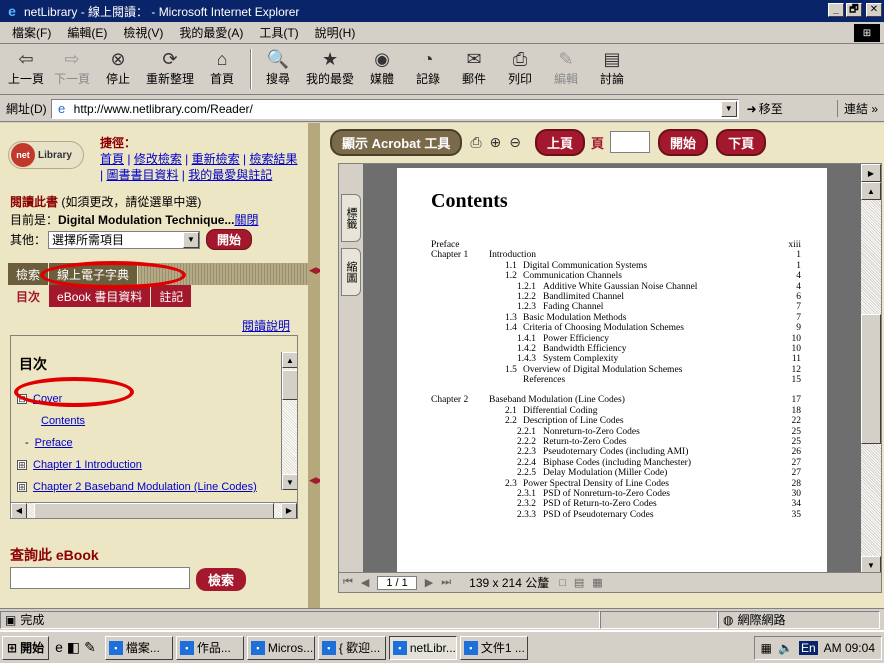  I want to click on menu-help: 說明(H), so click(335, 32).